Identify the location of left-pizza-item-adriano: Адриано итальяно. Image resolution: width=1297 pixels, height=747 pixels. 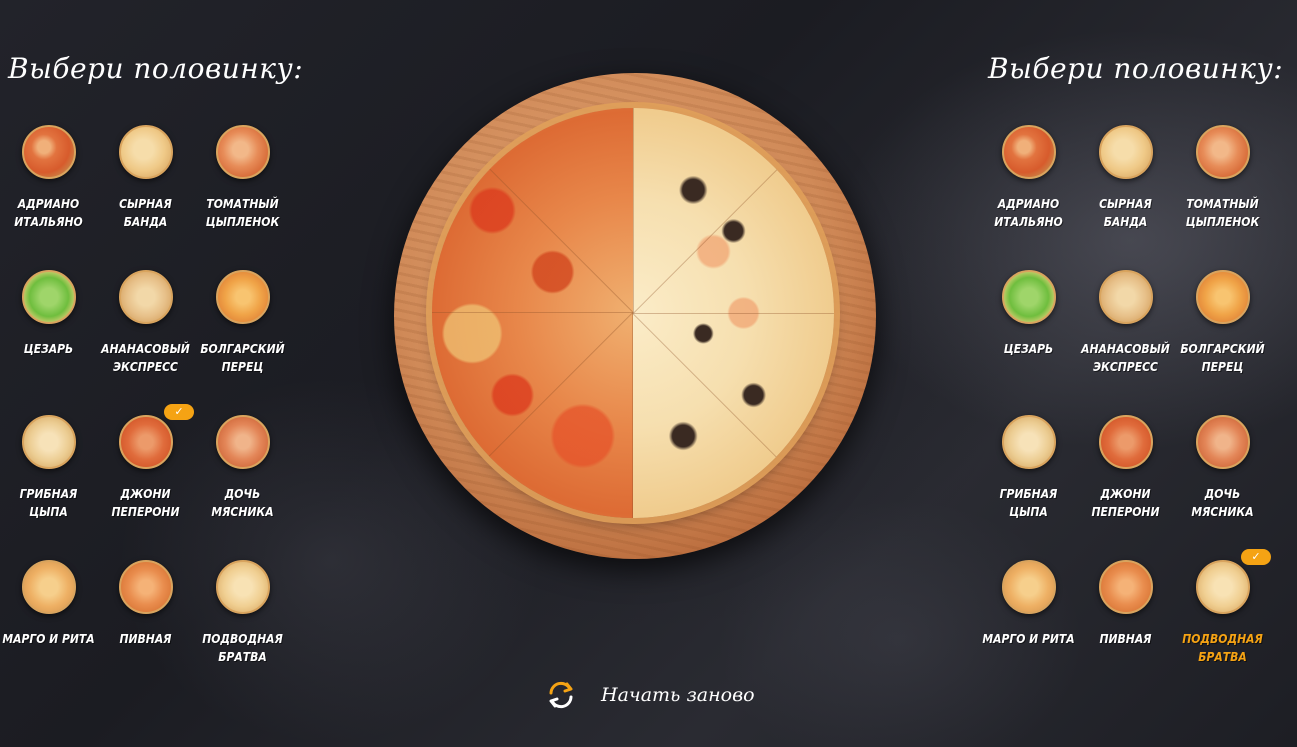
(48, 192).